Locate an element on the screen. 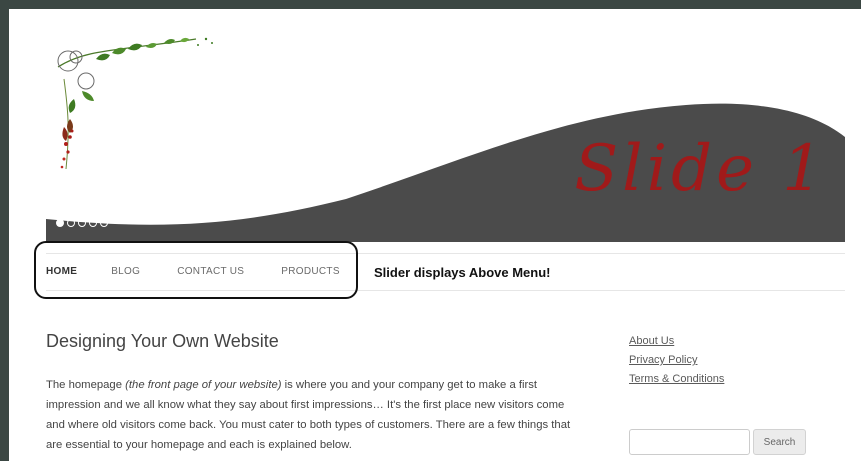  sidebar-link-privacy-policy: Privacy Policy is located at coordinates (676, 360).